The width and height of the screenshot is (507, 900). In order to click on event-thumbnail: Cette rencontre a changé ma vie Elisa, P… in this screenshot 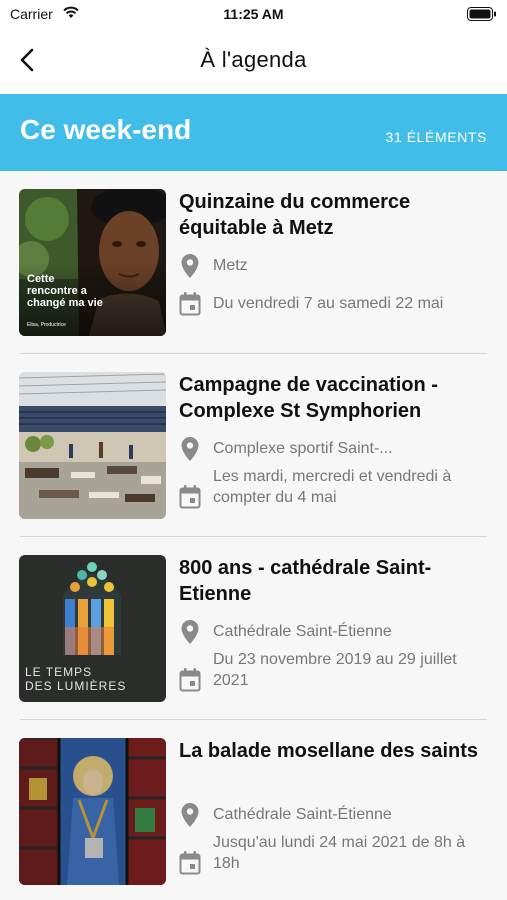, I will do `click(92, 262)`.